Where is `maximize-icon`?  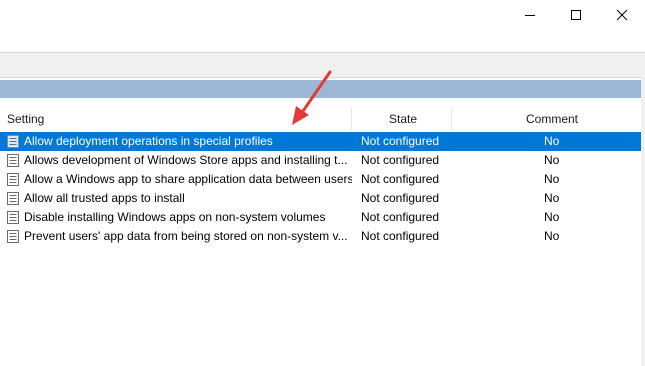
maximize-icon is located at coordinates (576, 15).